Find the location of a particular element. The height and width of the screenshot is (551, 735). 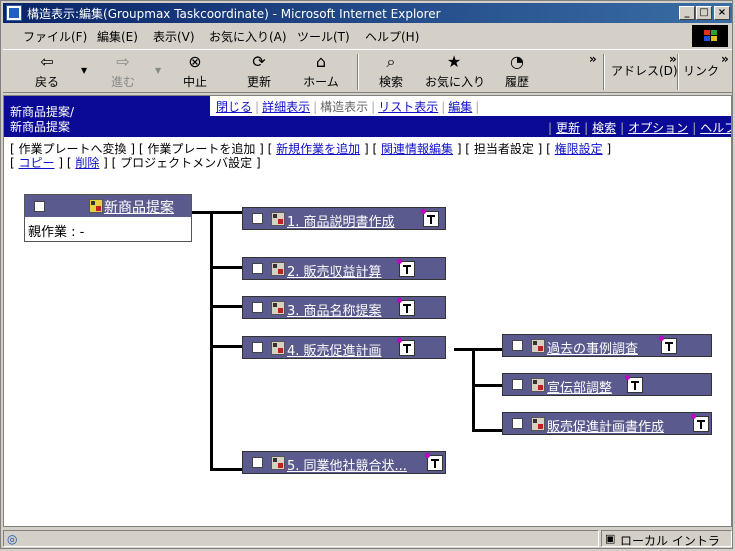

task-link: 1. 商品説明書作成 is located at coordinates (341, 220).